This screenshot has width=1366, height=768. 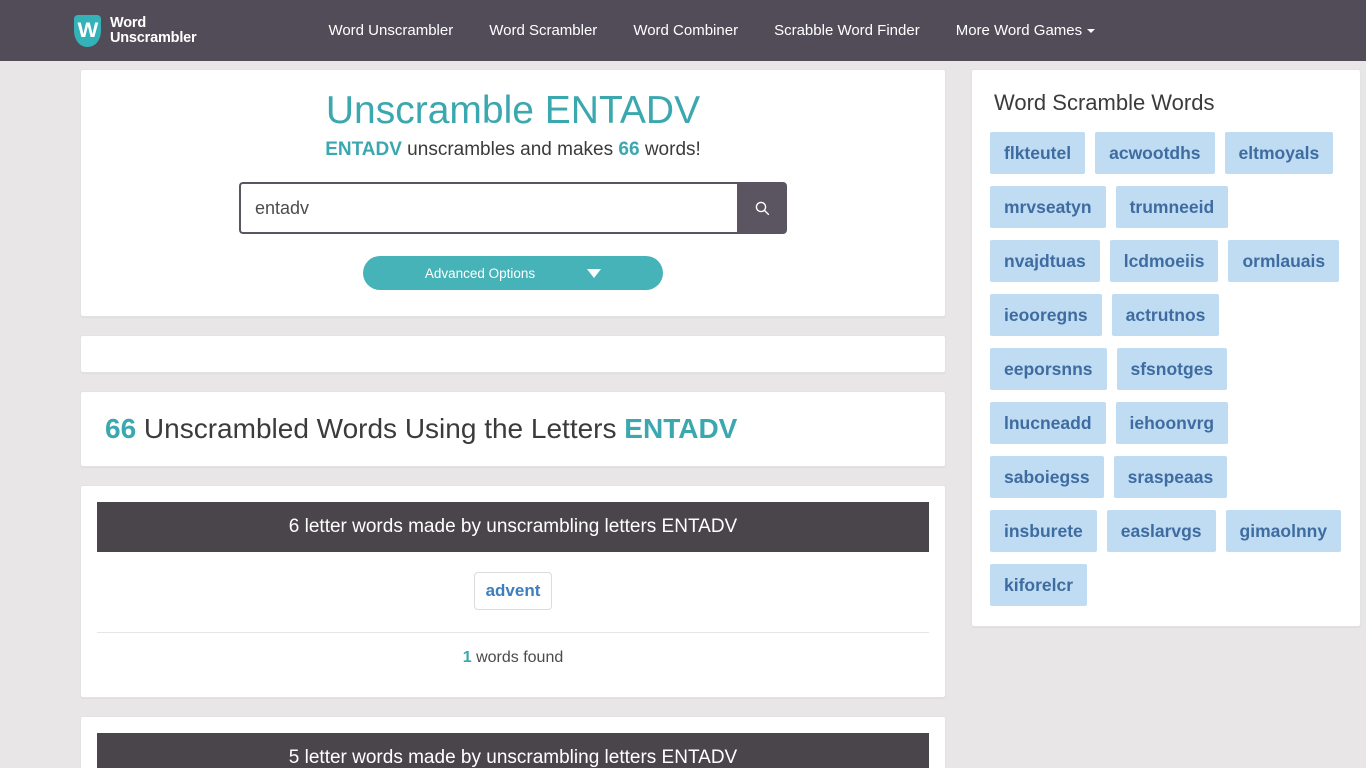 What do you see at coordinates (594, 273) in the screenshot?
I see `triangle-down-icon` at bounding box center [594, 273].